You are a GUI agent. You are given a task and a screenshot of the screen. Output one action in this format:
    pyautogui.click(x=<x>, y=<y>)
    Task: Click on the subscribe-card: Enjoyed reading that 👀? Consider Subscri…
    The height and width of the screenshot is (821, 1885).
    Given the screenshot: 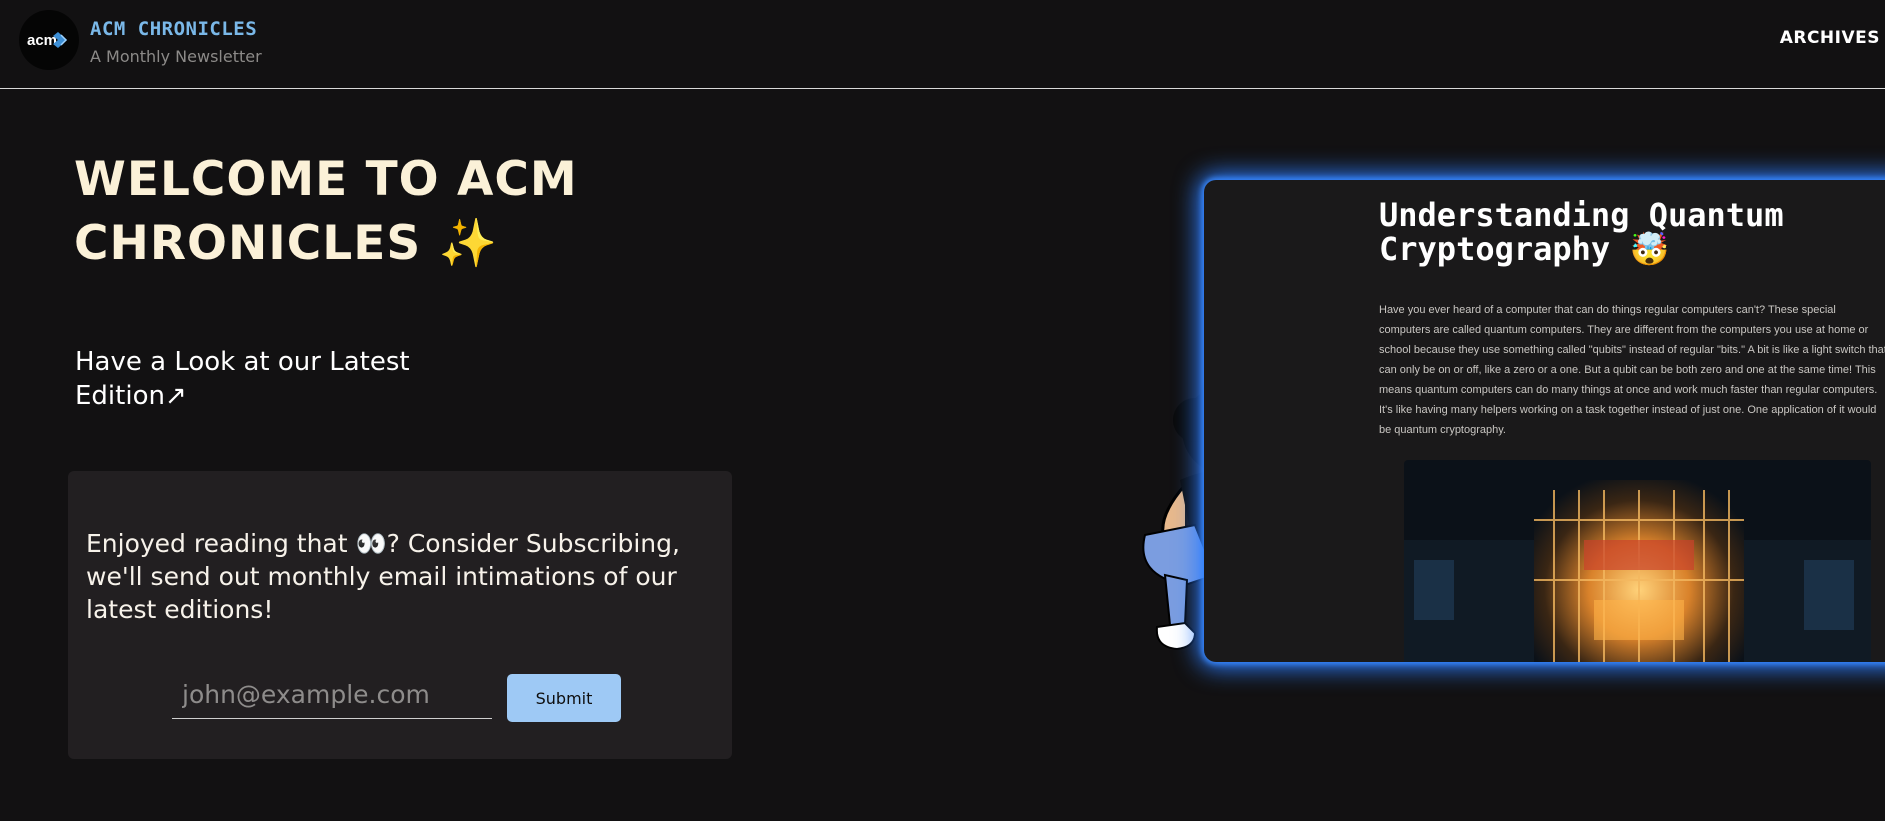 What is the action you would take?
    pyautogui.click(x=400, y=615)
    